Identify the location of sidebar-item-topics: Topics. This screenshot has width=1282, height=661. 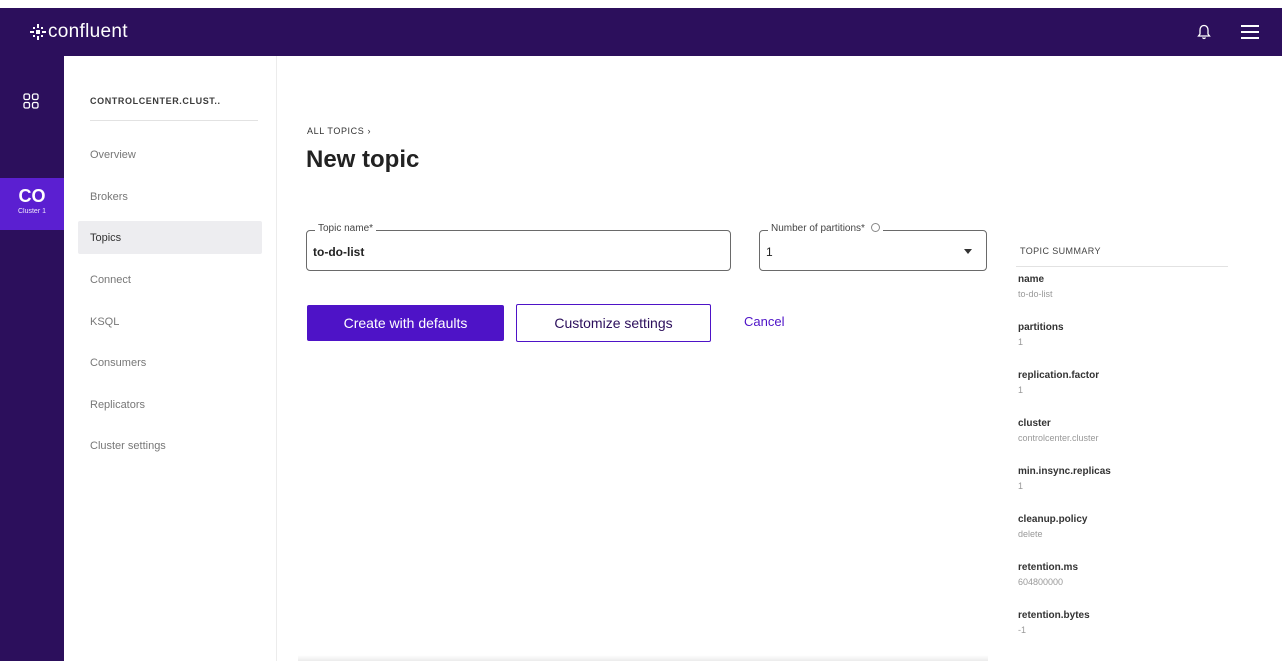
(170, 237).